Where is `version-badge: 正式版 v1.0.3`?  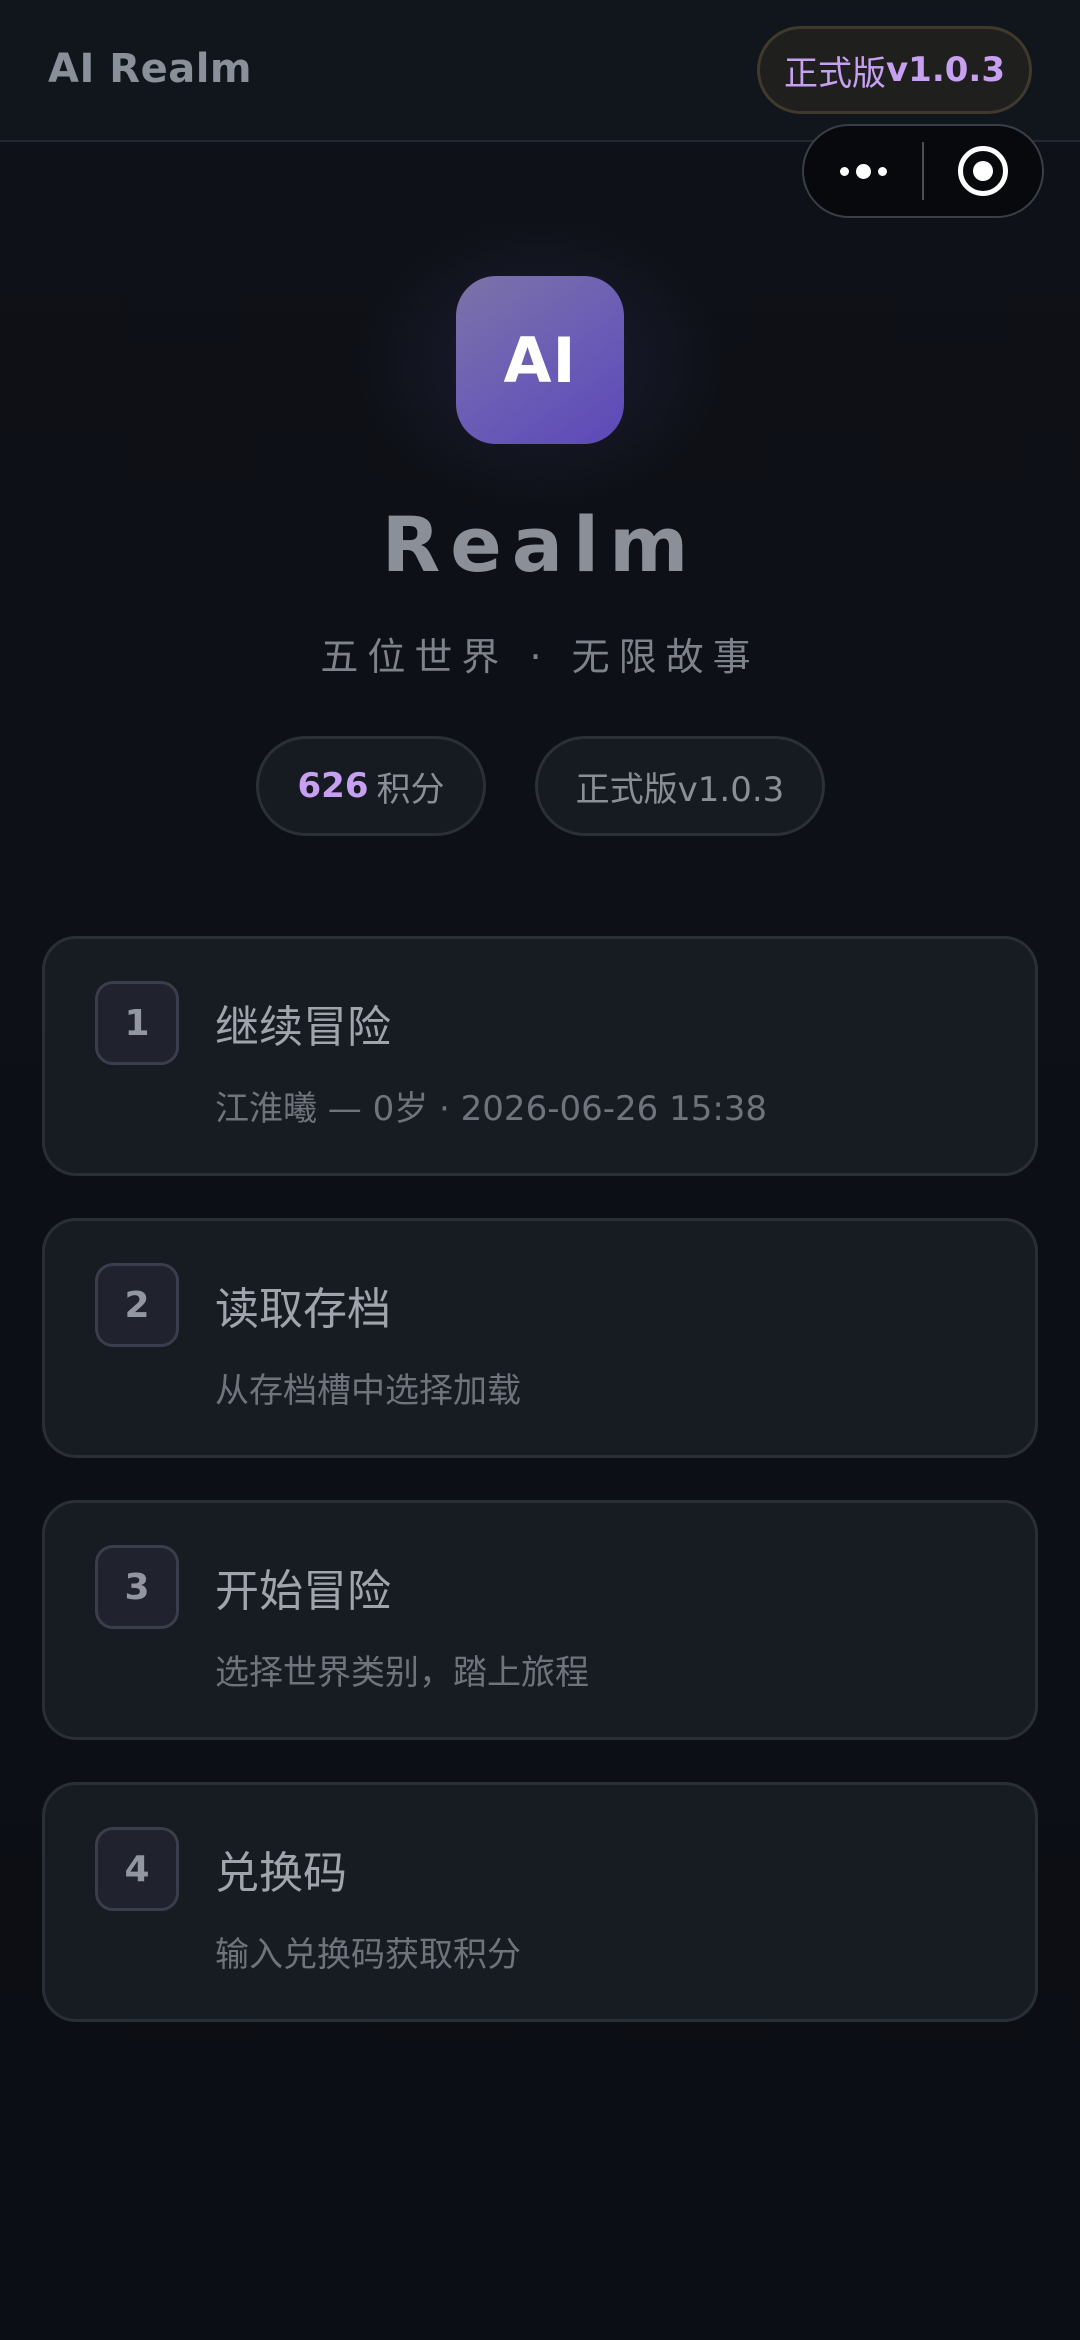
version-badge: 正式版 v1.0.3 is located at coordinates (894, 70).